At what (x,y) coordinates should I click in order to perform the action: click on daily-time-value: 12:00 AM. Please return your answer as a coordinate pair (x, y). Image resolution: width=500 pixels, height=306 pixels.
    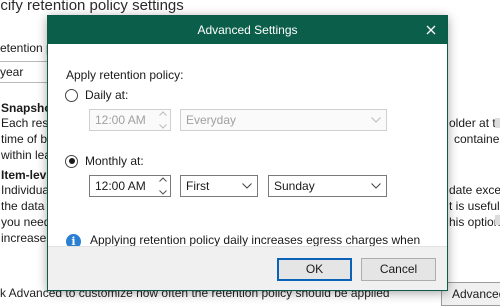
    Looking at the image, I should click on (120, 120).